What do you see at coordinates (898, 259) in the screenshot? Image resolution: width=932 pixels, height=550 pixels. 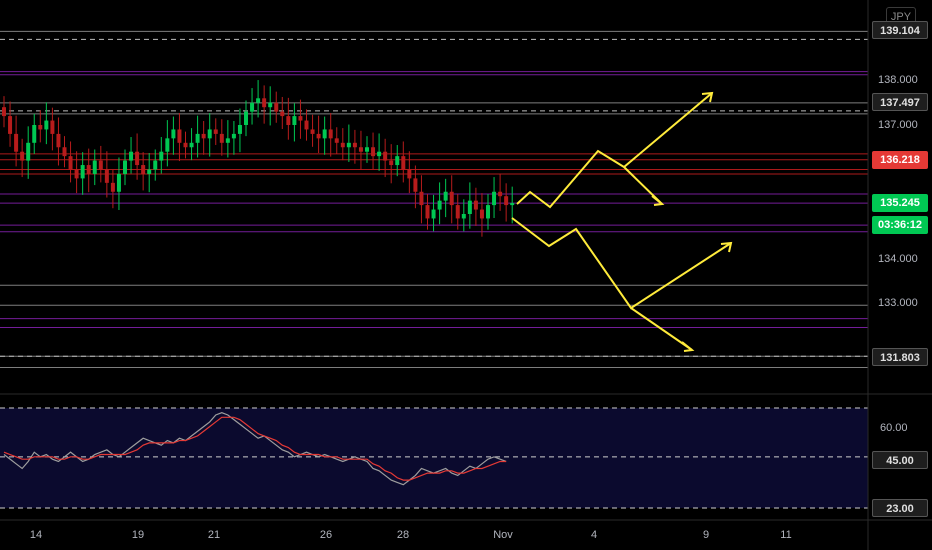 I see `price-tick: 134.000` at bounding box center [898, 259].